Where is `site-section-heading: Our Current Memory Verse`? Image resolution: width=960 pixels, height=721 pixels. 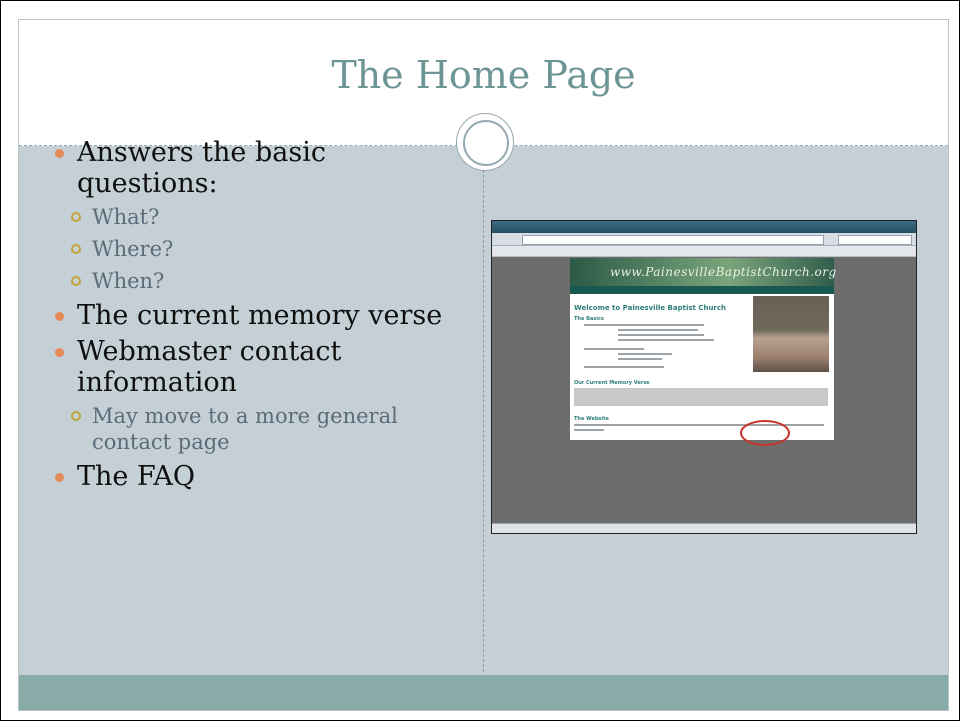
site-section-heading: Our Current Memory Verse is located at coordinates (612, 383).